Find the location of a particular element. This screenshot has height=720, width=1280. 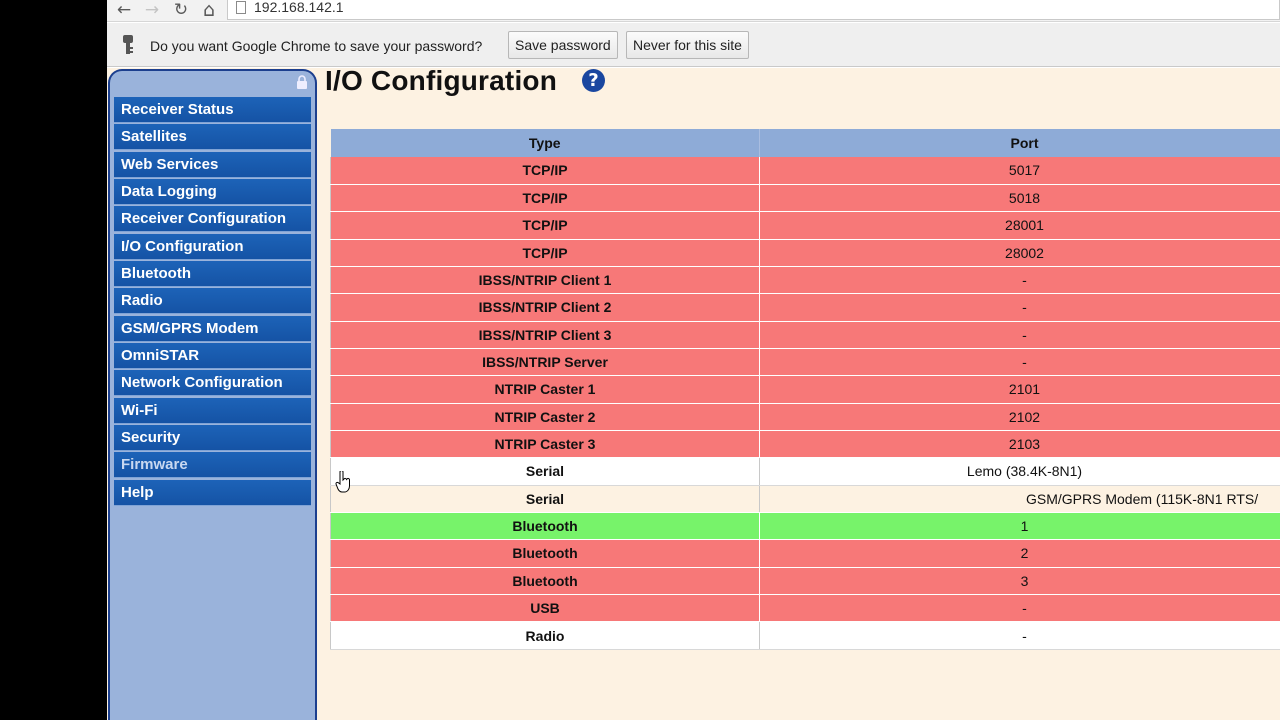

table-row: TCP/IP 28002 is located at coordinates (805, 253).